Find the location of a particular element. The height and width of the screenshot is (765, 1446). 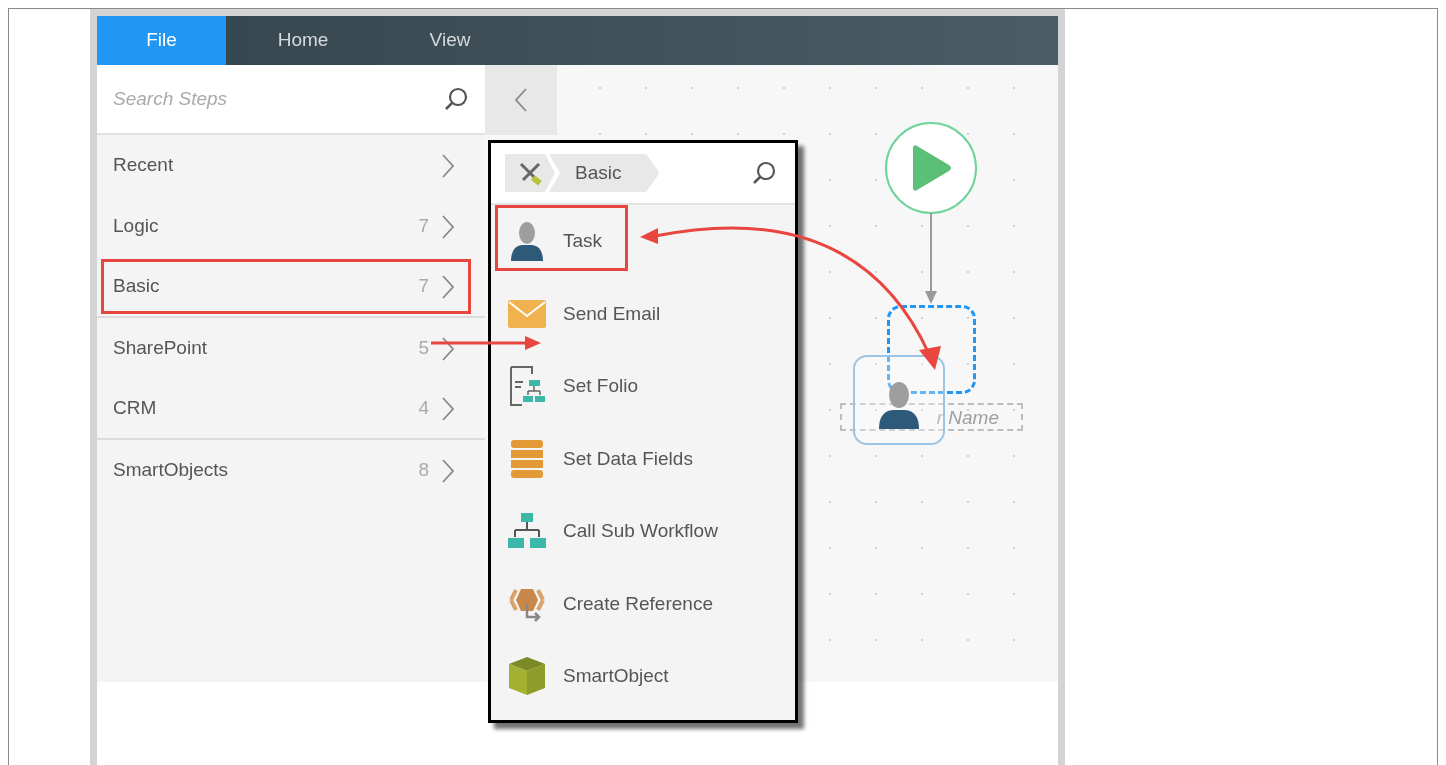

count-text: 4 is located at coordinates (423, 408).